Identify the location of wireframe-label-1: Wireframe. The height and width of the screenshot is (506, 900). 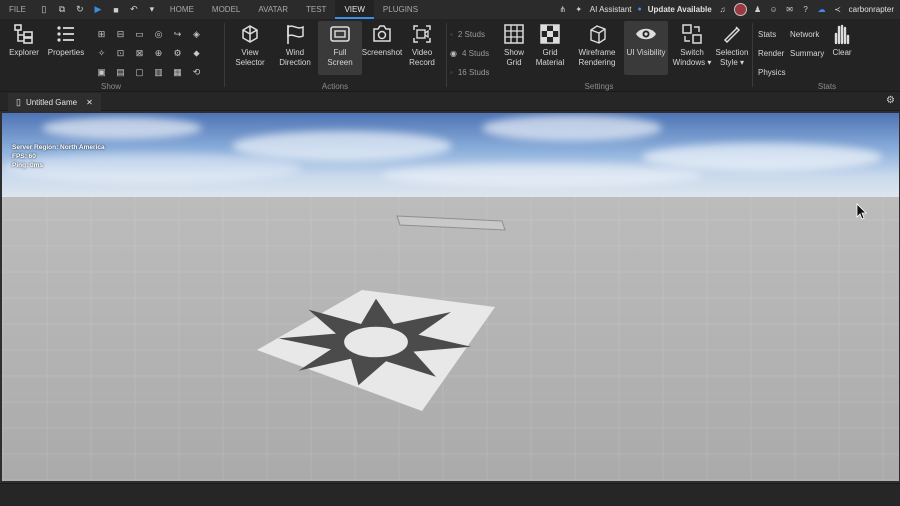
(597, 52).